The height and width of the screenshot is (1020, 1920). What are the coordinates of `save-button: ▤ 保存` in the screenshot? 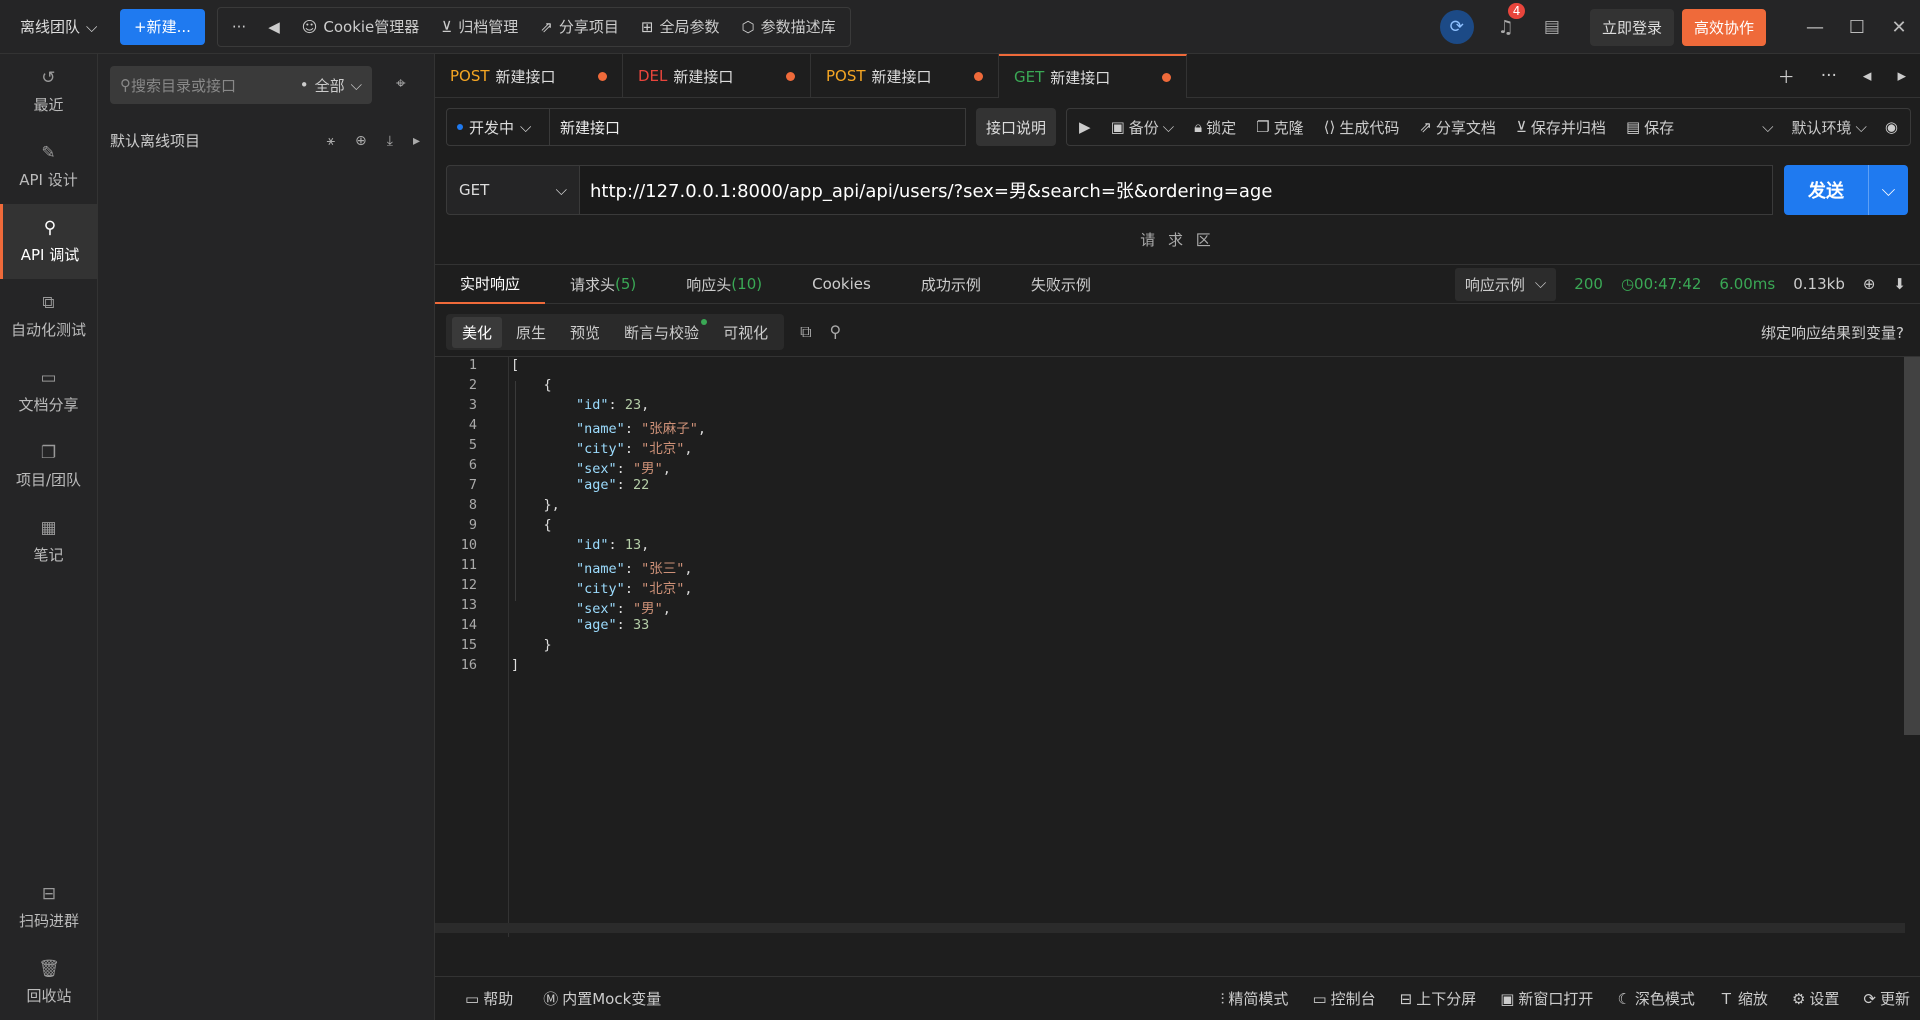 It's located at (1650, 127).